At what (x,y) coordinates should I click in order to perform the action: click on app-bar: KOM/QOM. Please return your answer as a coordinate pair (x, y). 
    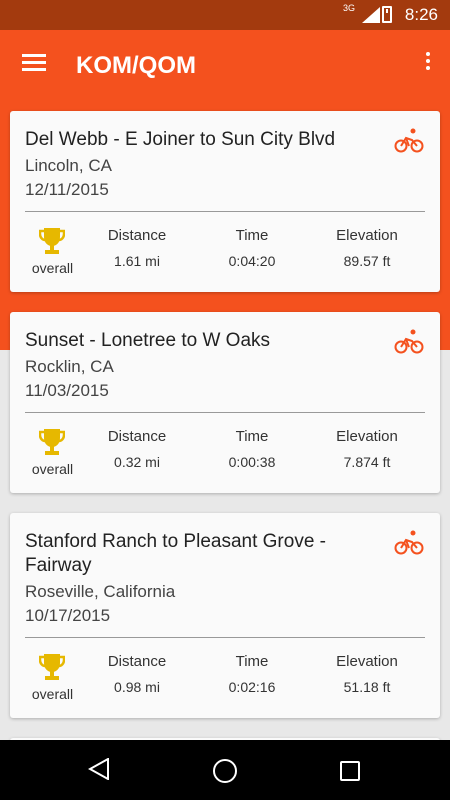
    Looking at the image, I should click on (225, 68).